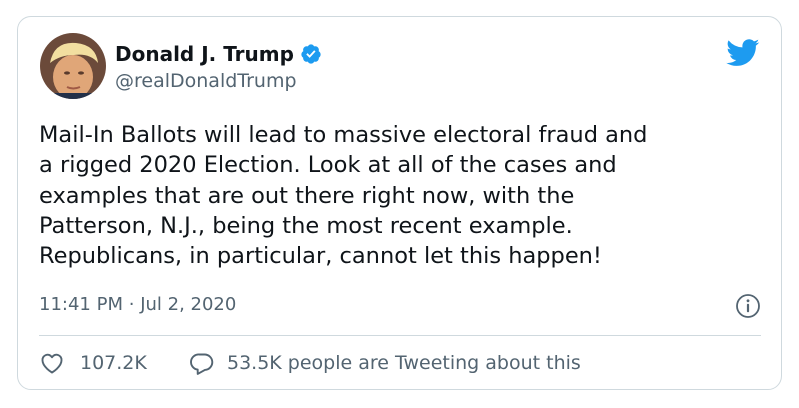 Image resolution: width=799 pixels, height=408 pixels. I want to click on like-button: 107.2K, so click(114, 363).